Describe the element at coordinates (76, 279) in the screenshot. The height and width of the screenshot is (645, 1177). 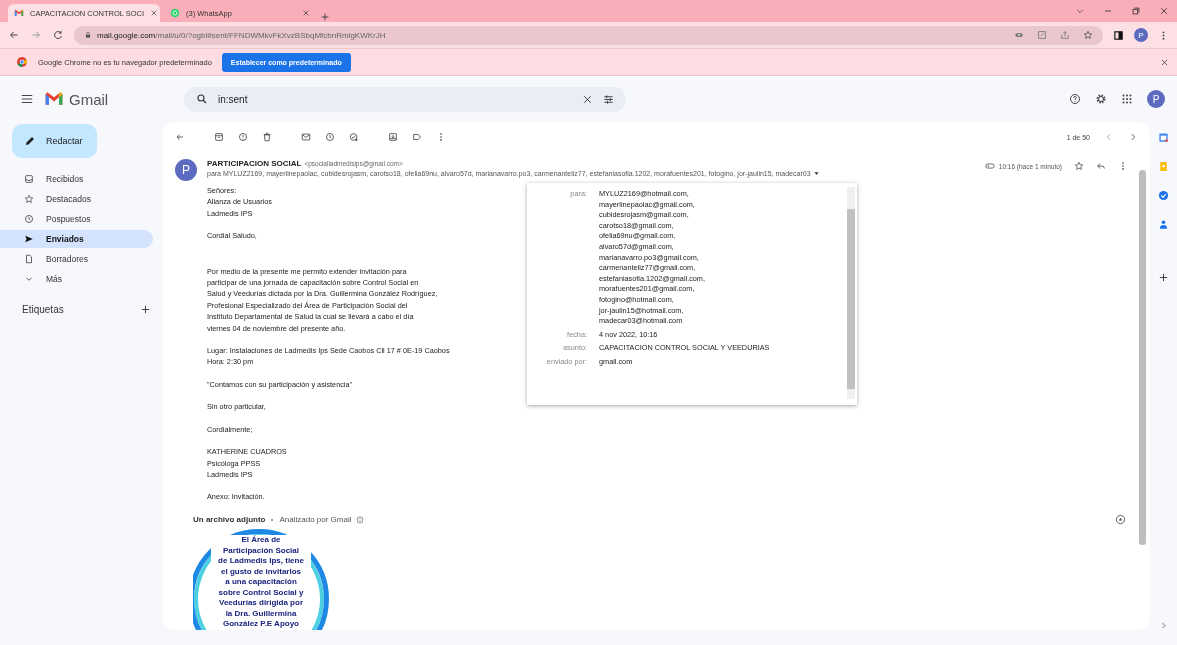
I see `sidebar-item: Más` at that location.